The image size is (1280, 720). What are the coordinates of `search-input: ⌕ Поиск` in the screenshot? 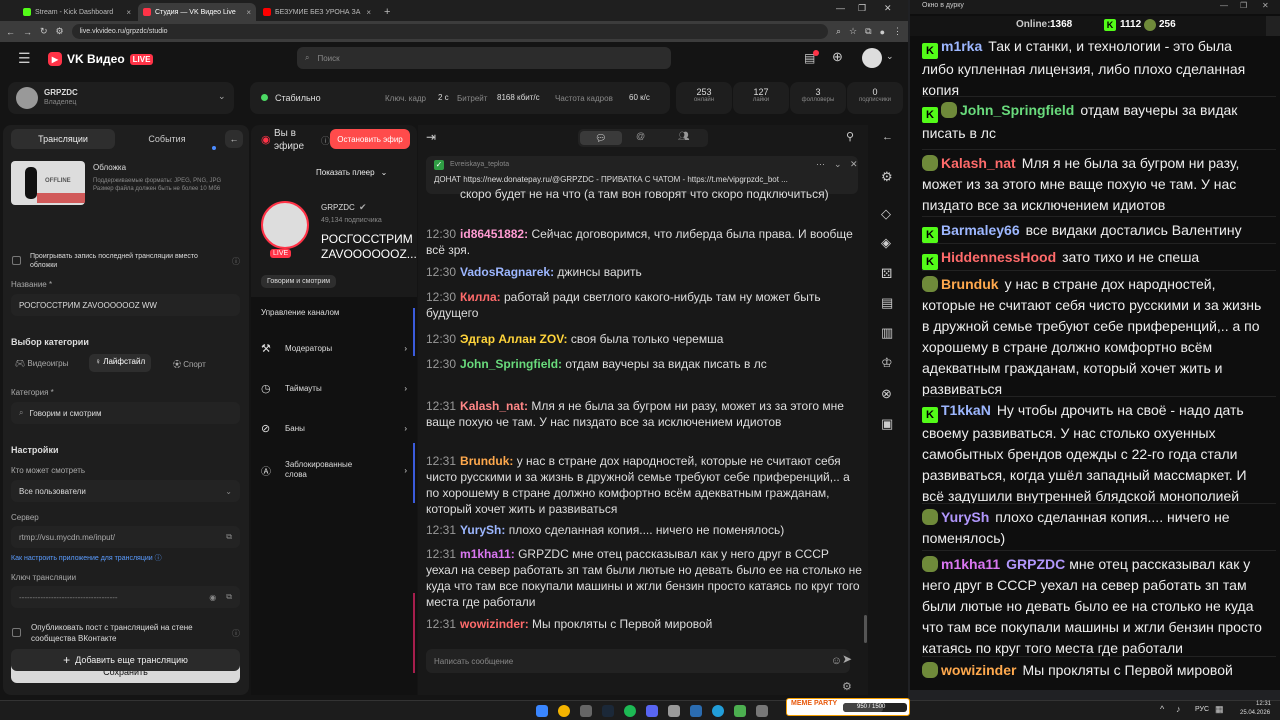 It's located at (484, 58).